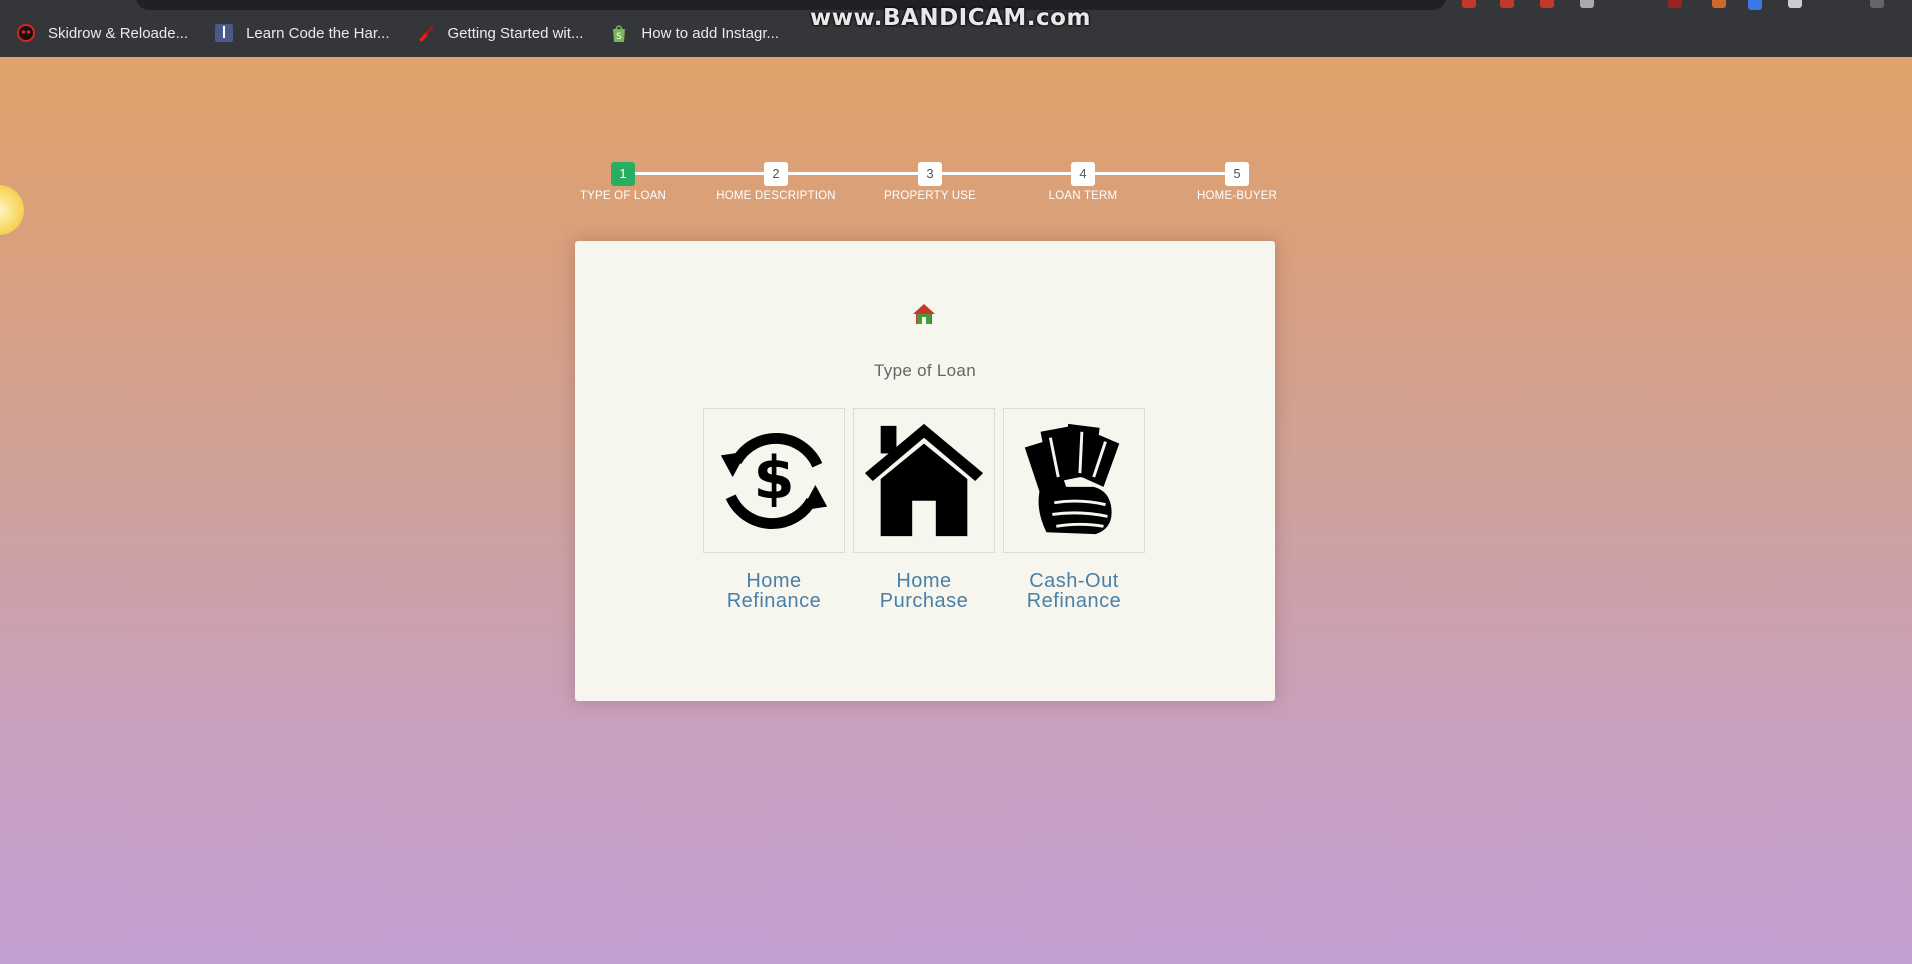 The width and height of the screenshot is (1912, 964). What do you see at coordinates (776, 174) in the screenshot?
I see `step-number: 2` at bounding box center [776, 174].